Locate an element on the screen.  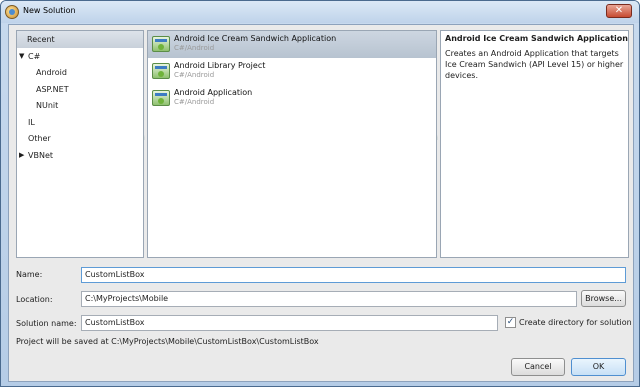
category-label: Android is located at coordinates (51, 72).